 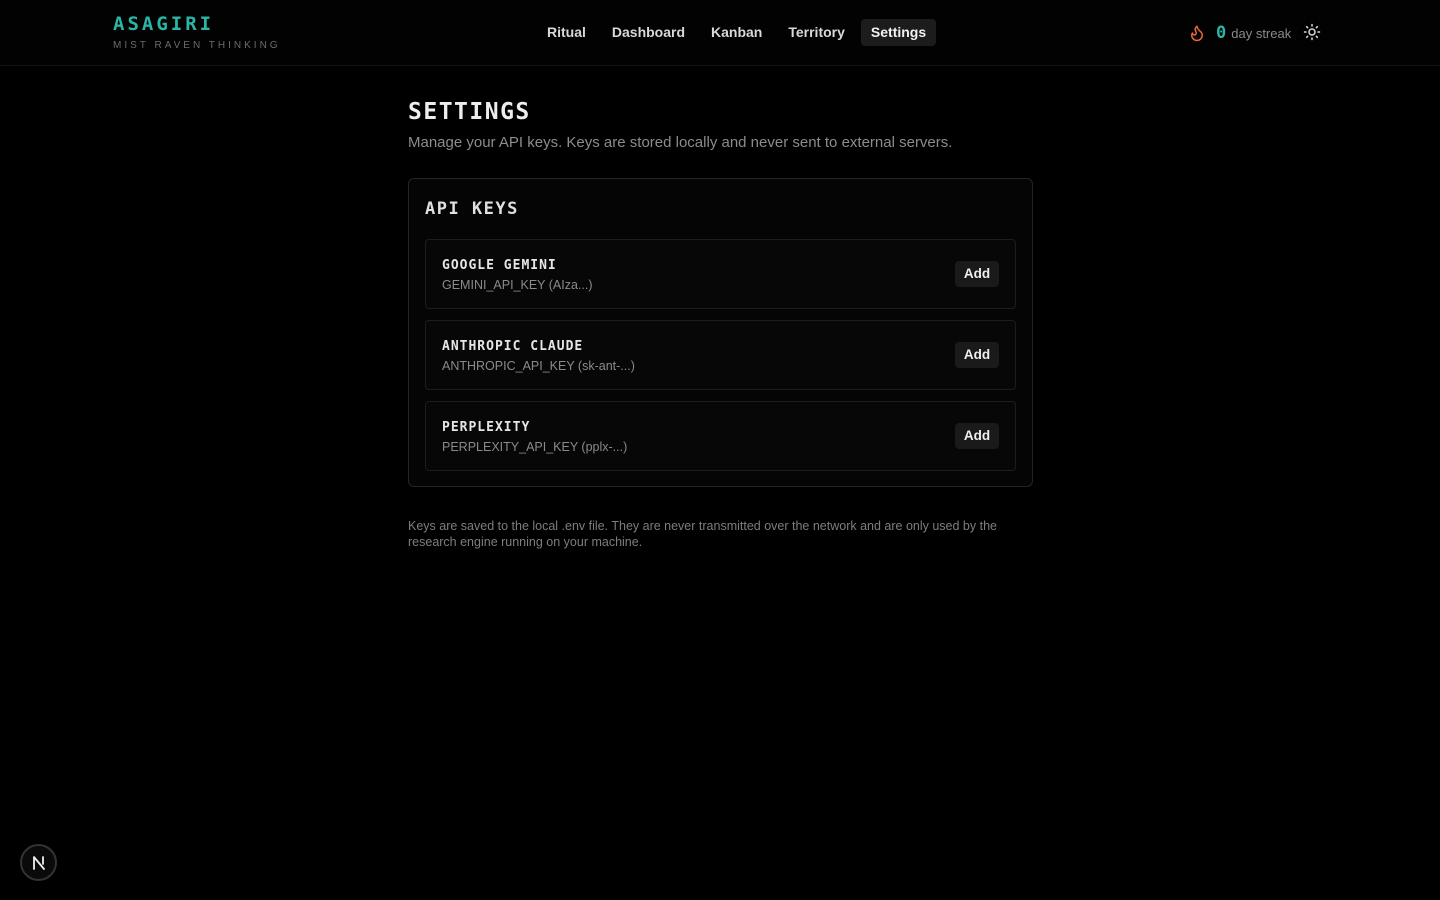 I want to click on nextjs-icon, so click(x=38, y=862).